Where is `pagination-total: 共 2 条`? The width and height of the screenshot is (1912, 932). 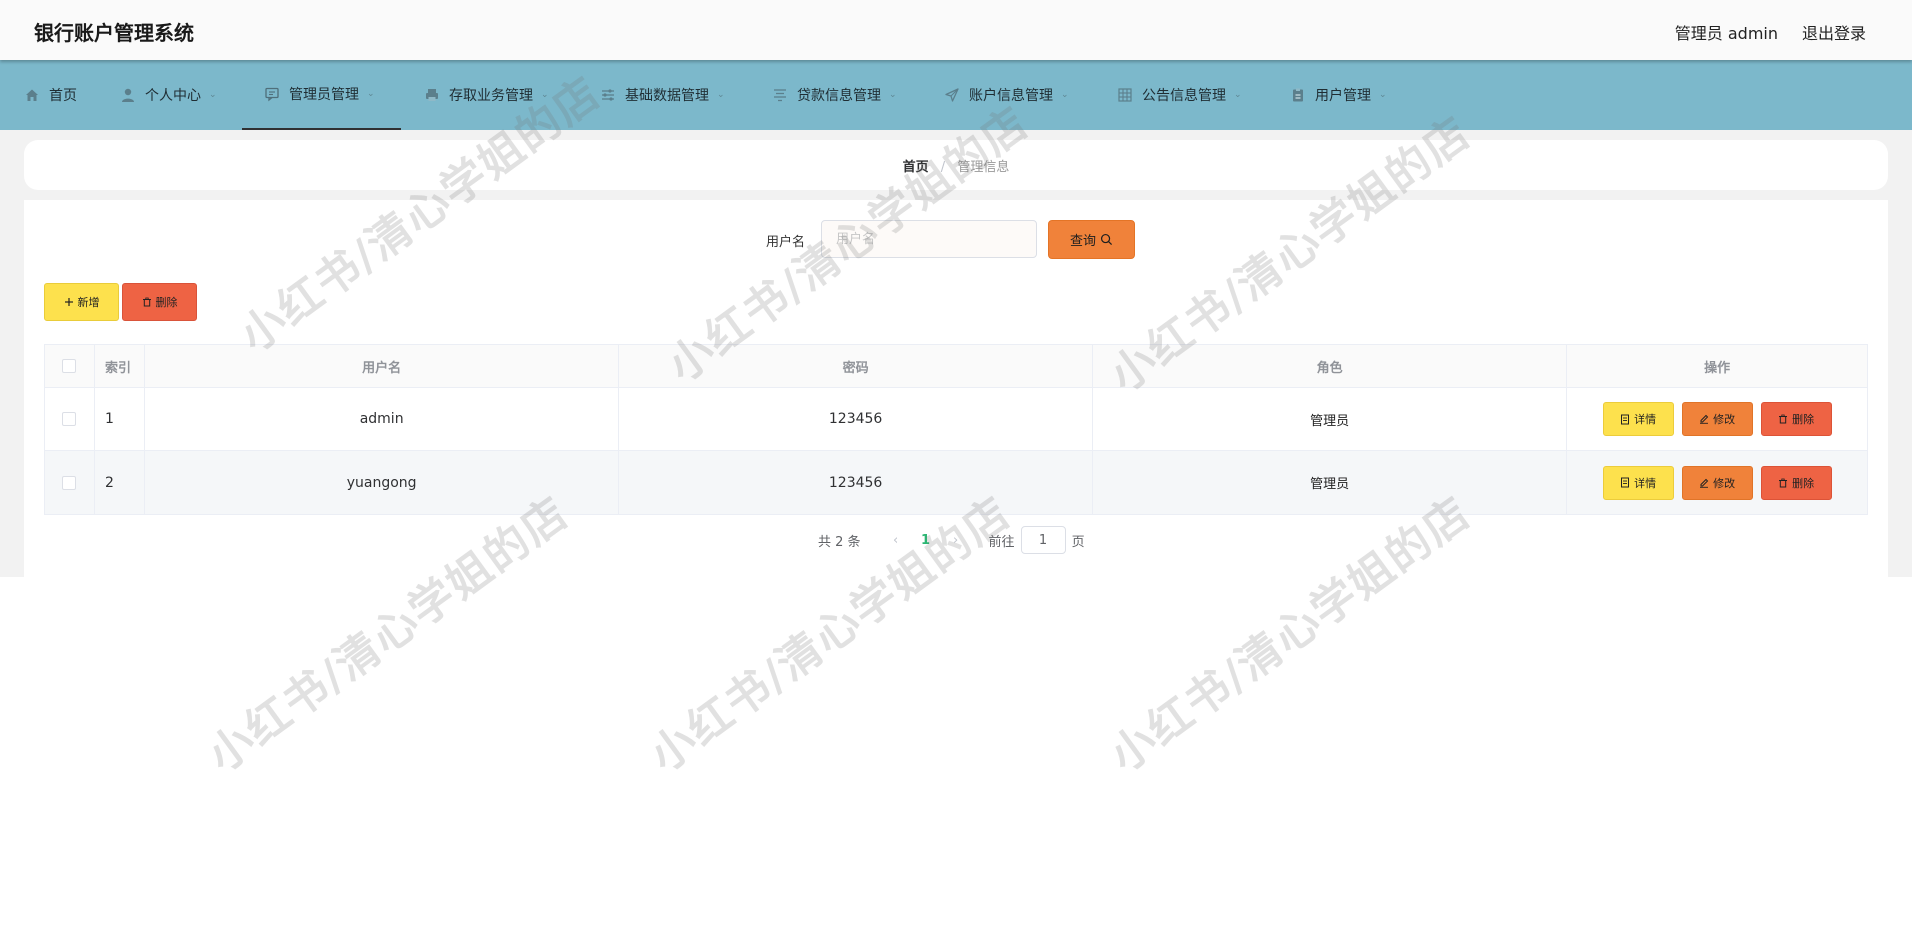
pagination-total: 共 2 条 is located at coordinates (839, 542).